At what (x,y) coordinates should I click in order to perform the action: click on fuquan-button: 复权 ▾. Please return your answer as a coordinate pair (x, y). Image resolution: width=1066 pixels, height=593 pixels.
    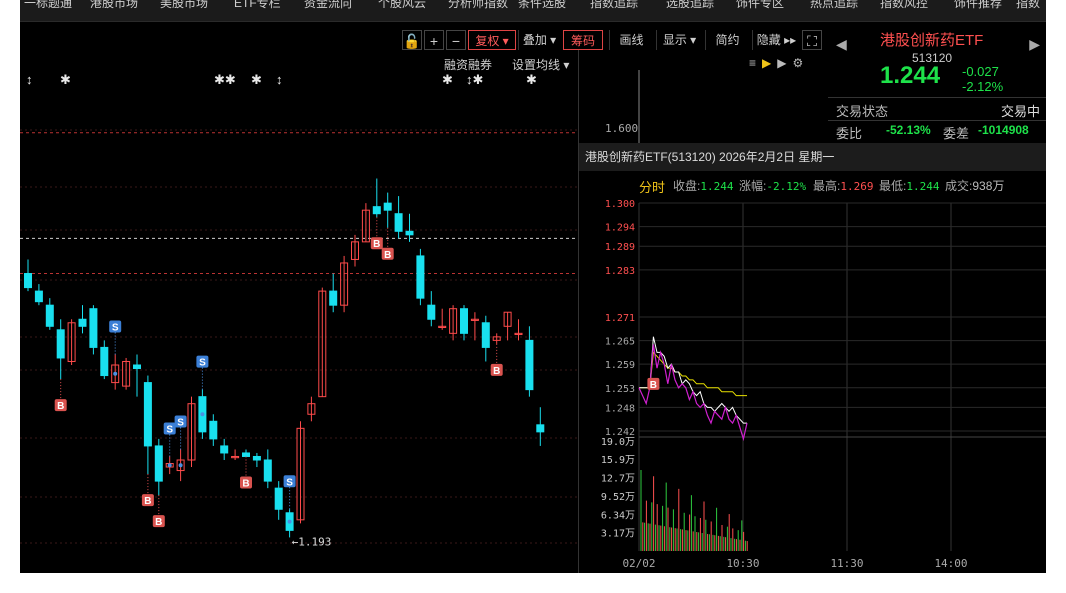
    Looking at the image, I should click on (492, 40).